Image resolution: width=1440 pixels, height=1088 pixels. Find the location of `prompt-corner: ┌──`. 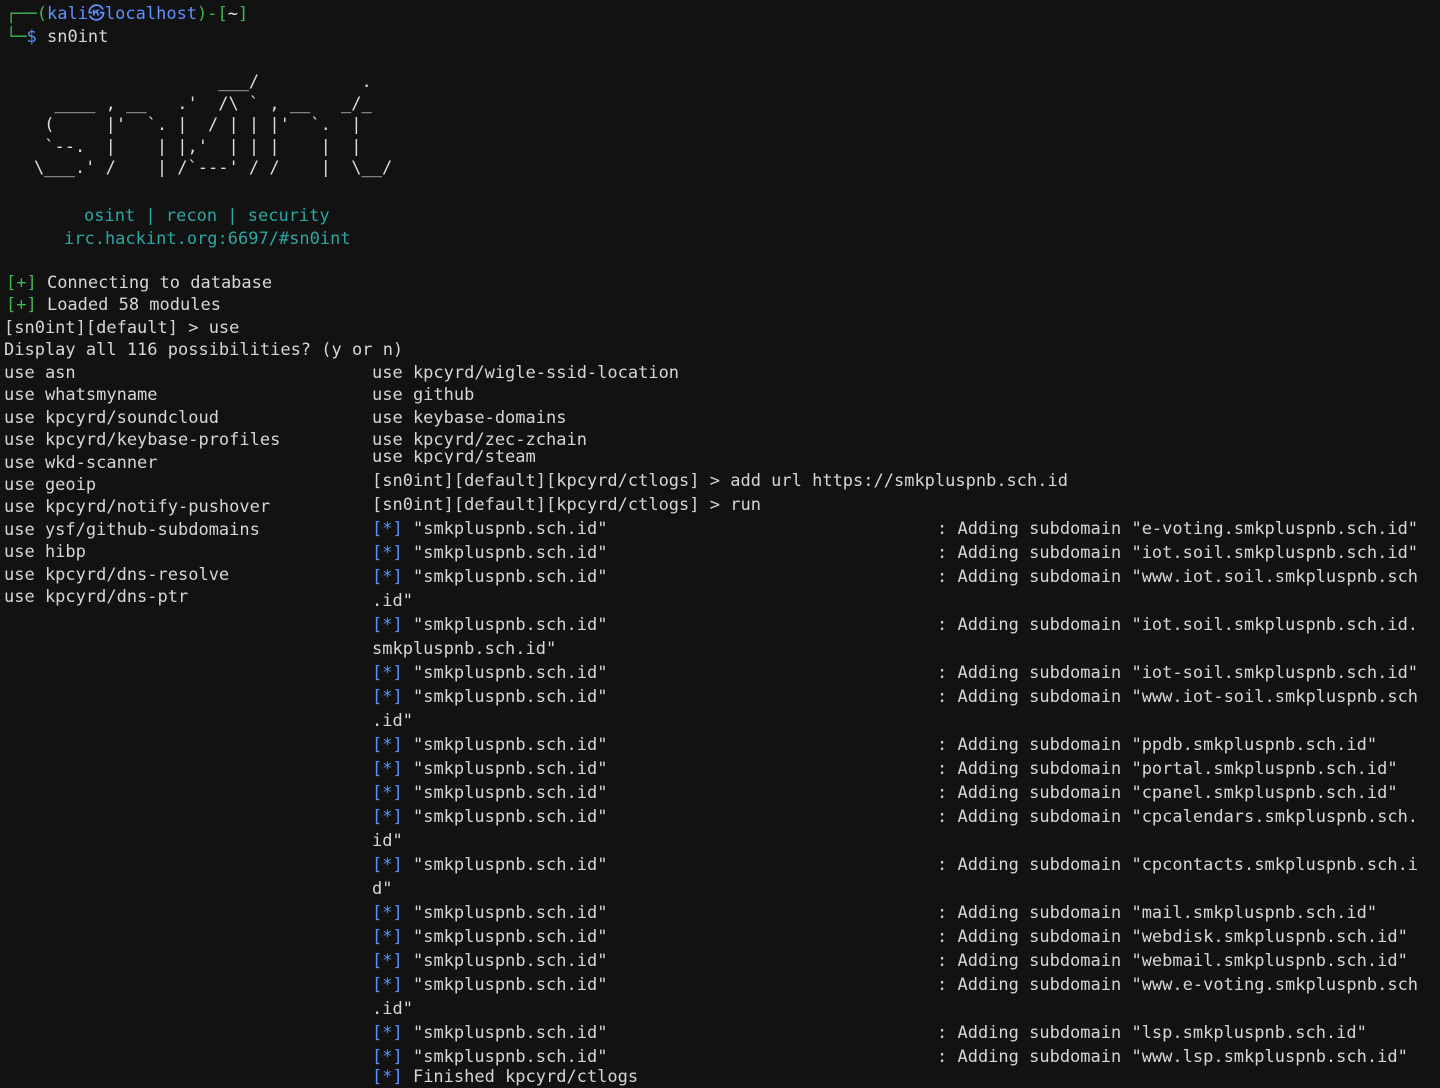

prompt-corner: ┌── is located at coordinates (21, 14).